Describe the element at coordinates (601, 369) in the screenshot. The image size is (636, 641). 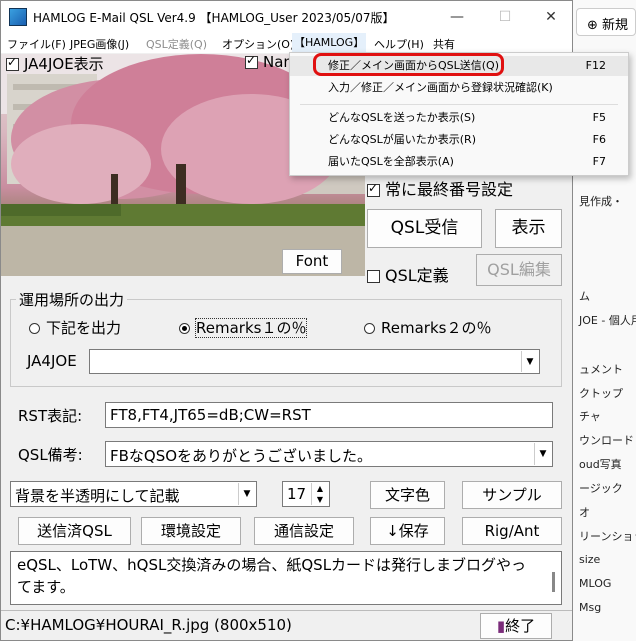
I see `bg-item: ュメント` at that location.